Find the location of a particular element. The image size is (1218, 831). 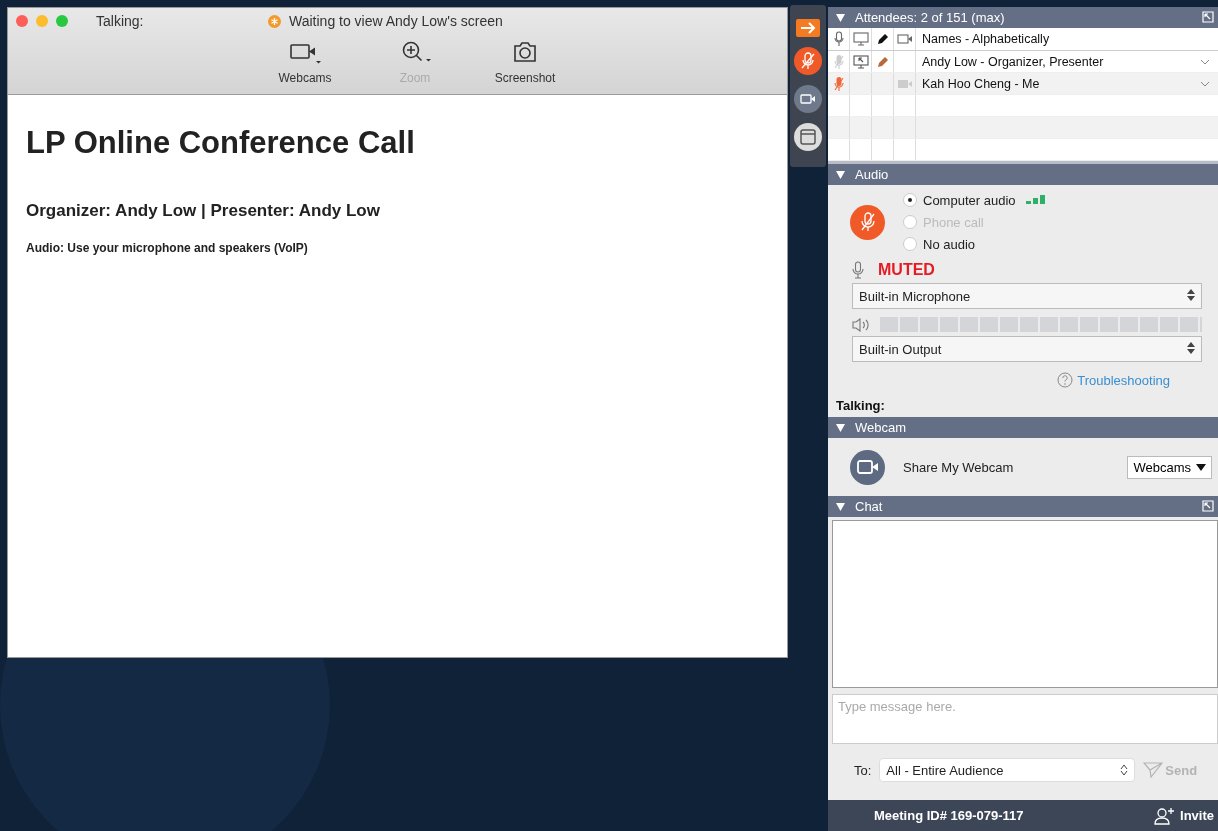

mute-button is located at coordinates (808, 61).